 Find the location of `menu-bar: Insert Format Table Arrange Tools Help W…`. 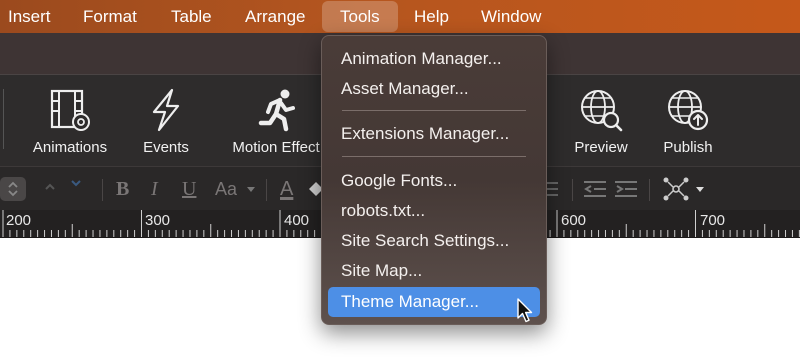

menu-bar: Insert Format Table Arrange Tools Help W… is located at coordinates (400, 16).